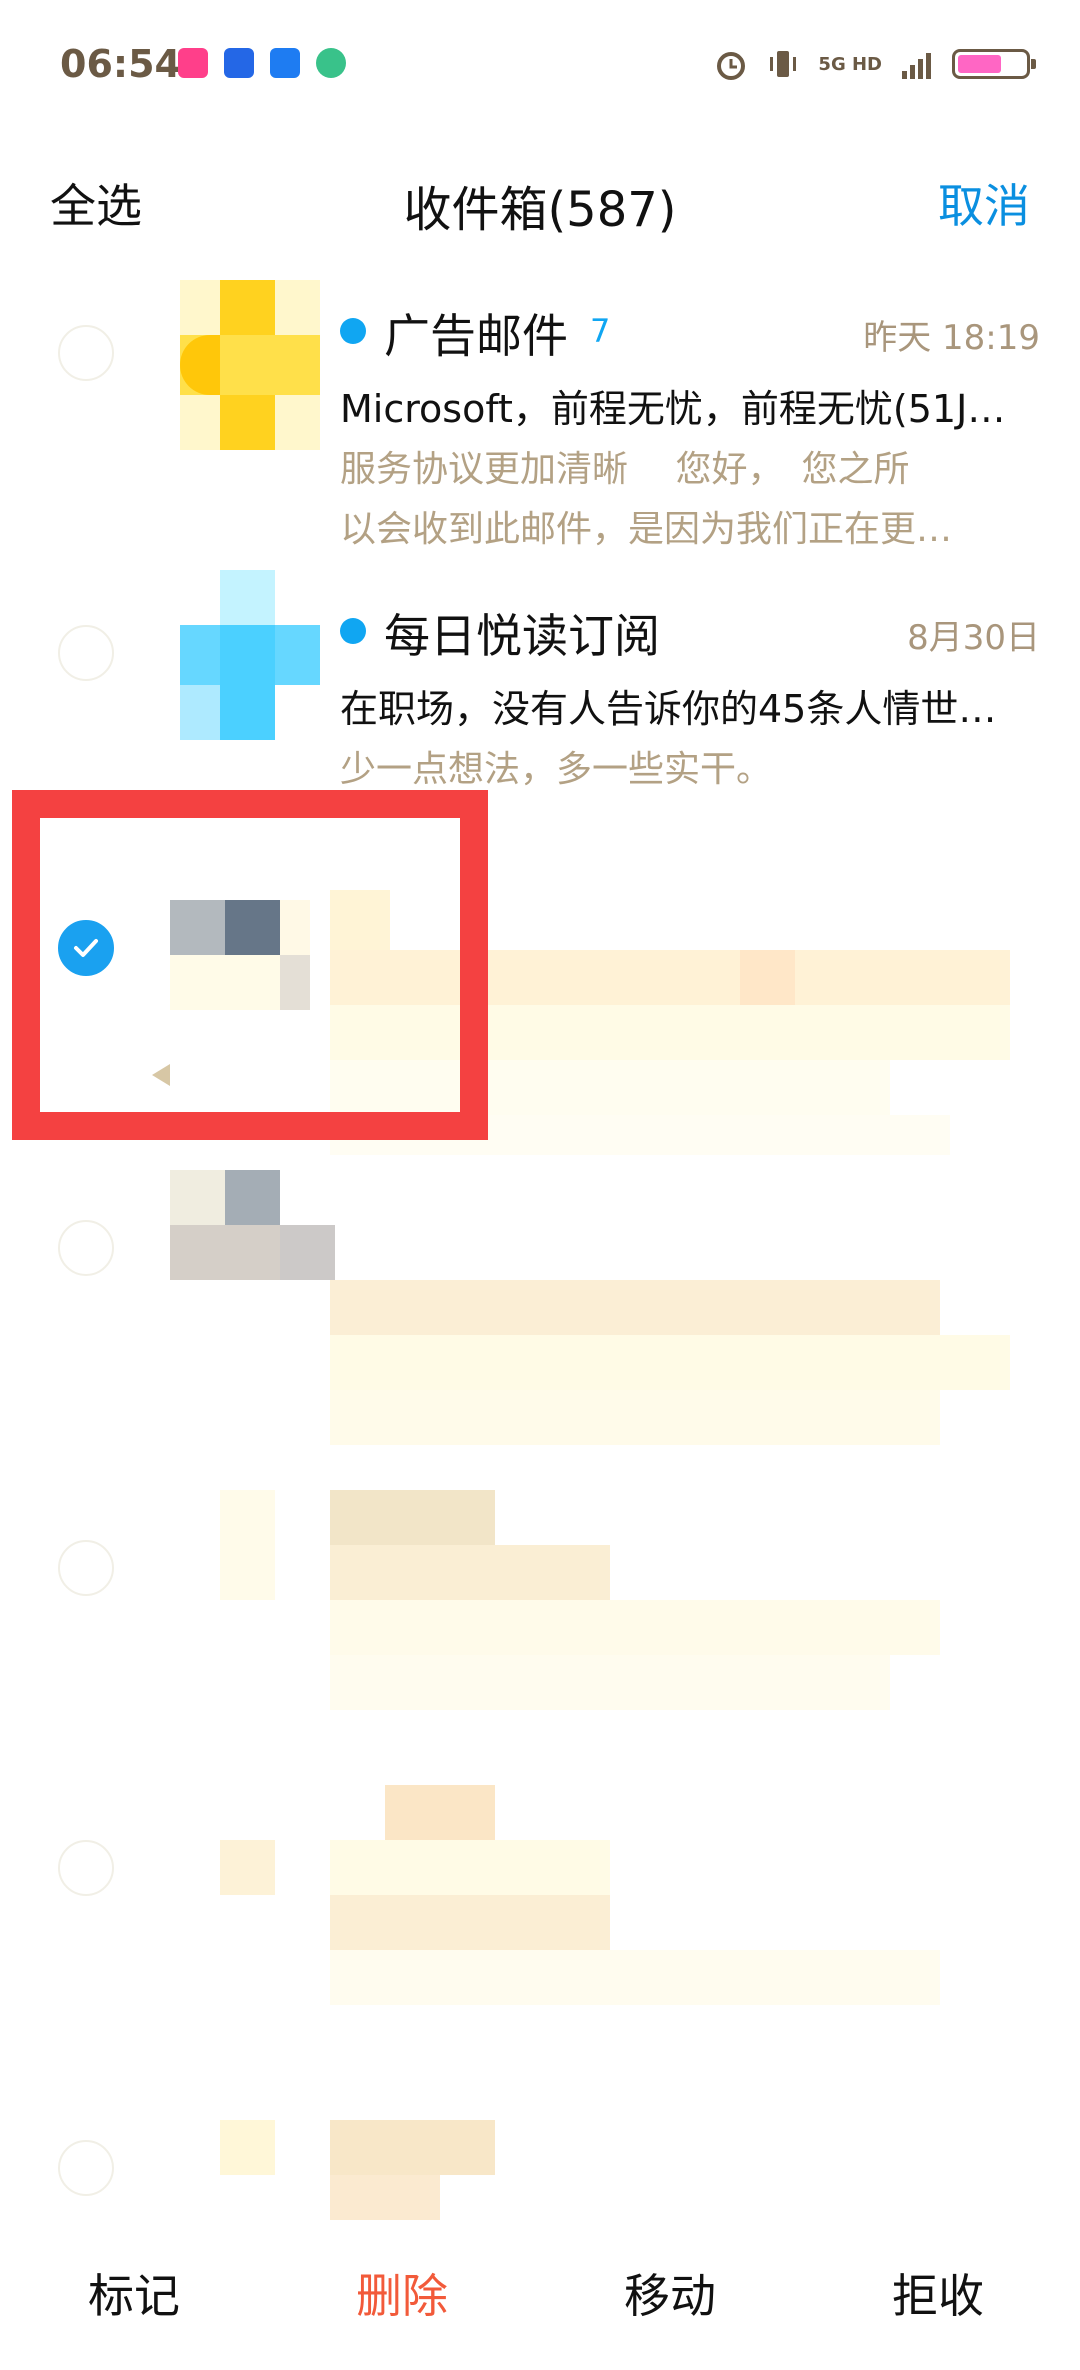 The image size is (1080, 2370). I want to click on network-label: 5G HD, so click(850, 64).